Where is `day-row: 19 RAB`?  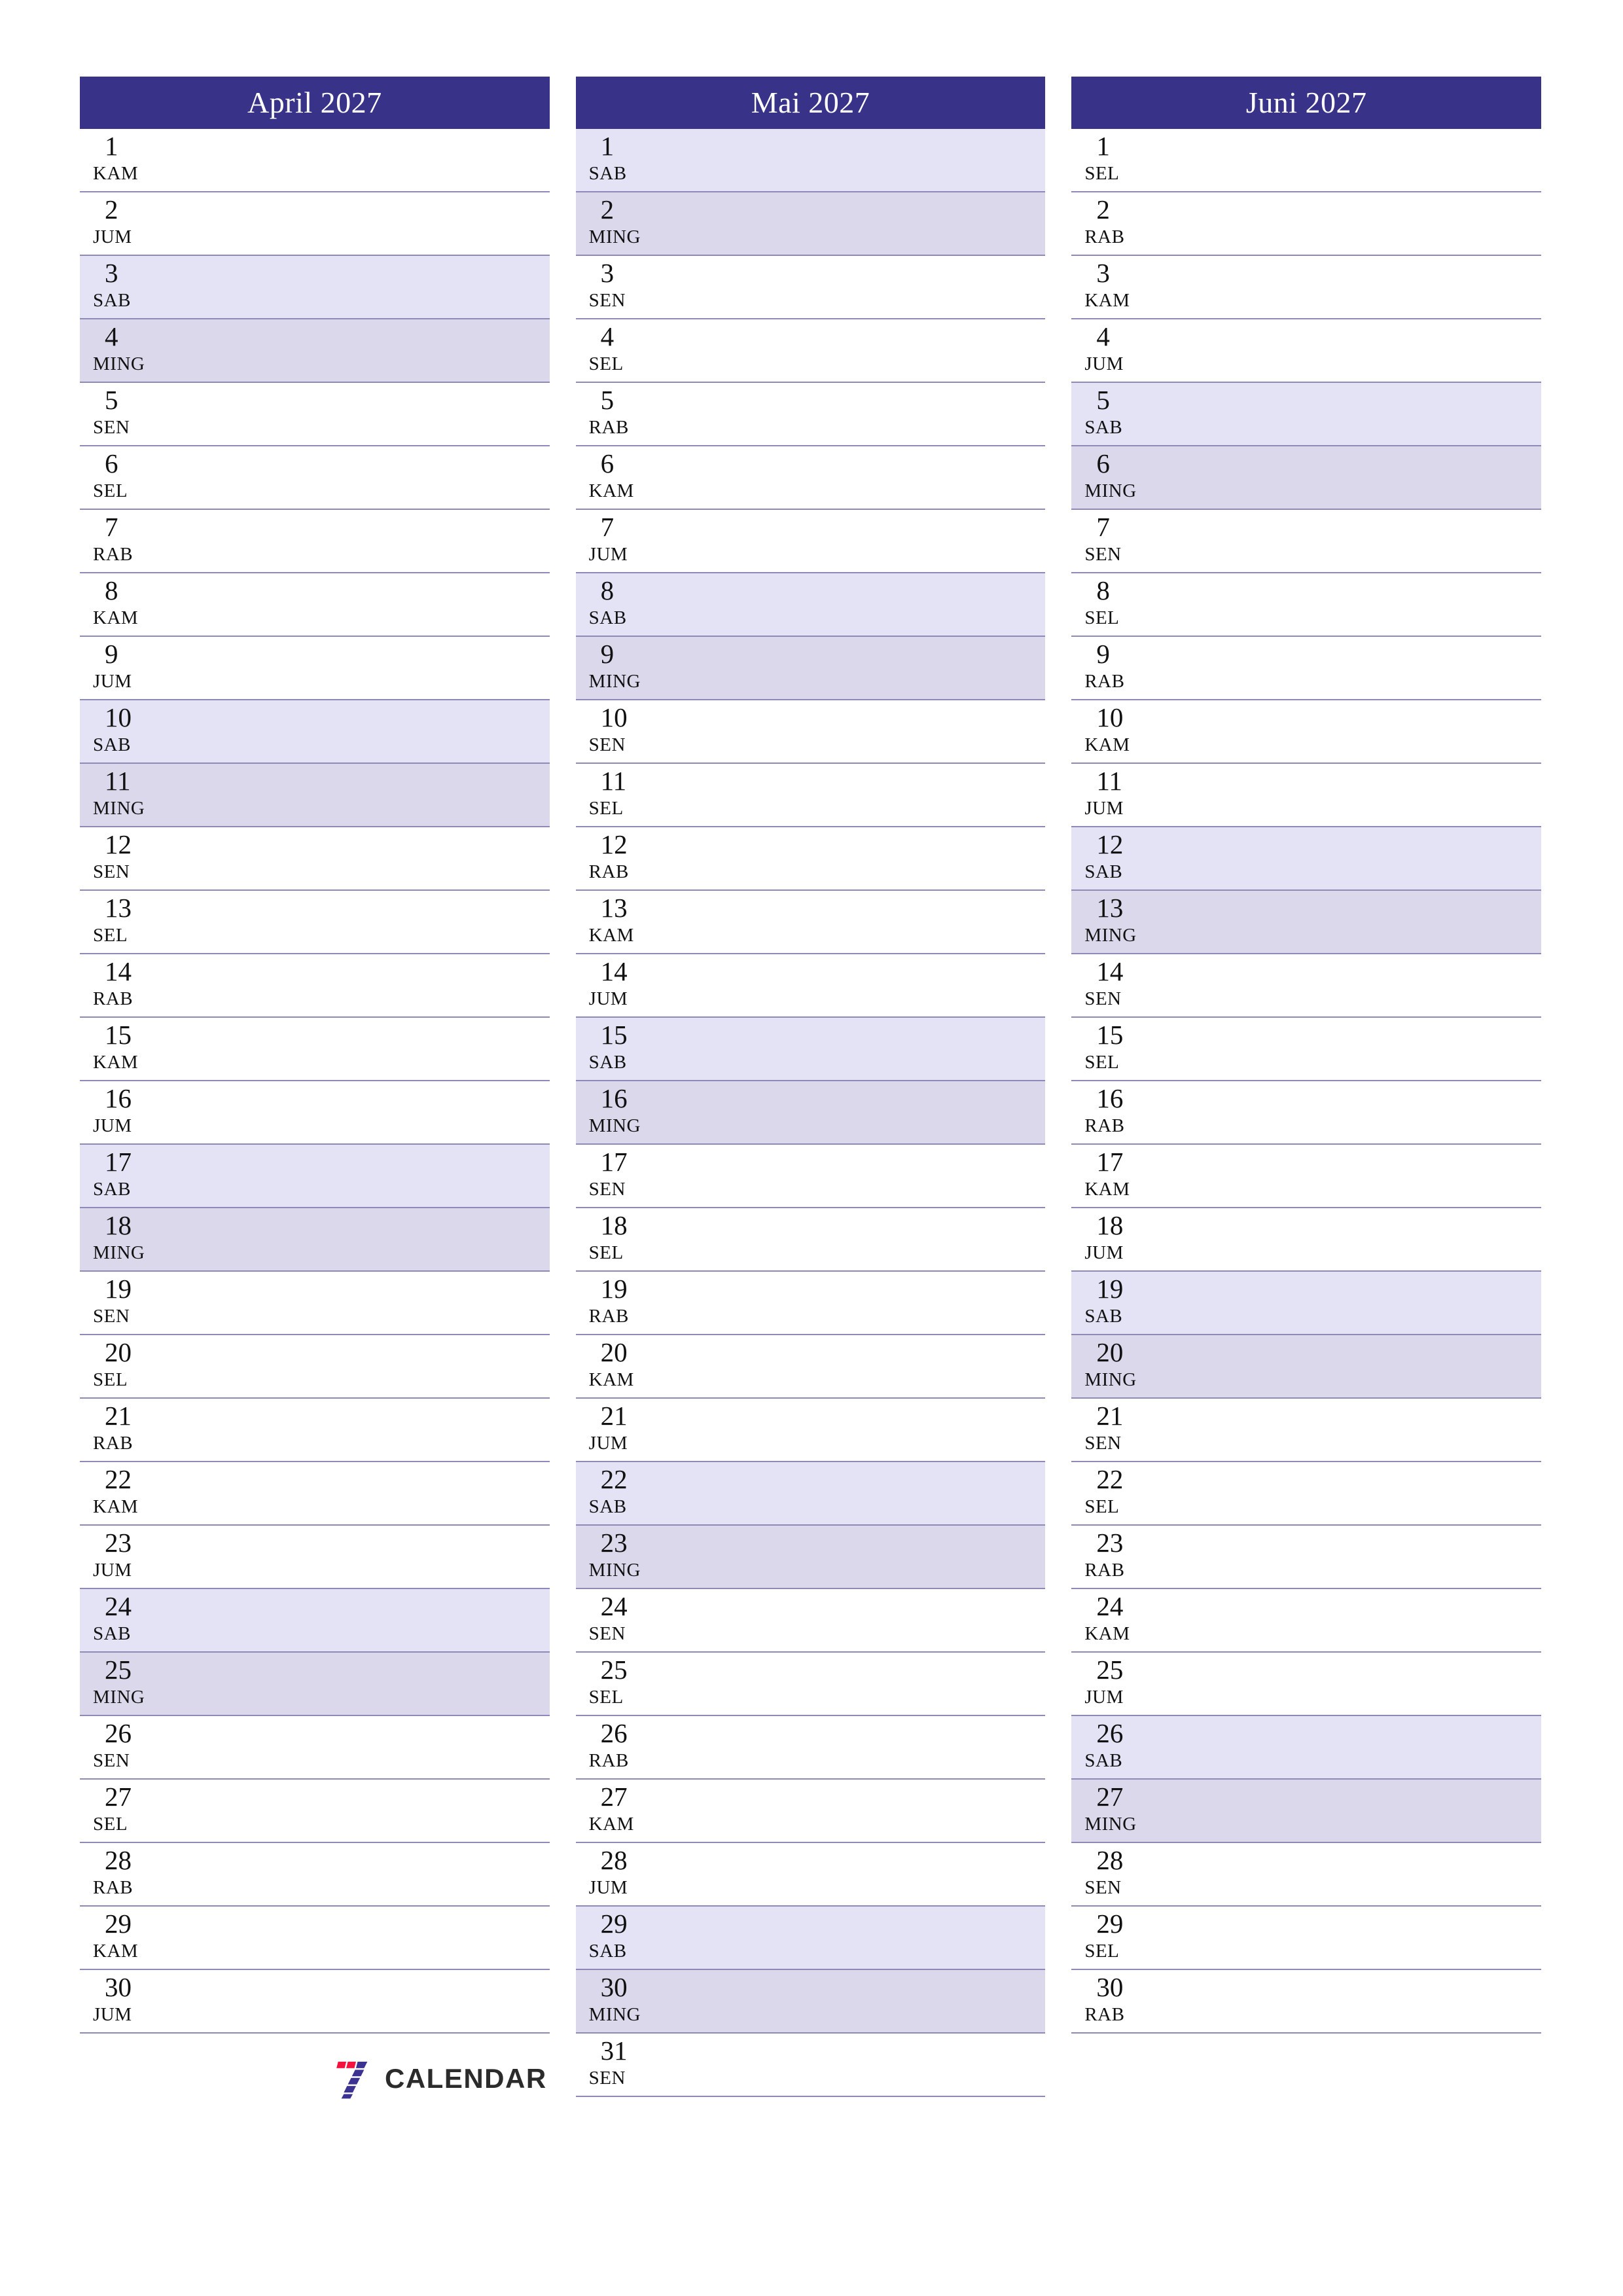
day-row: 19 RAB is located at coordinates (810, 1303).